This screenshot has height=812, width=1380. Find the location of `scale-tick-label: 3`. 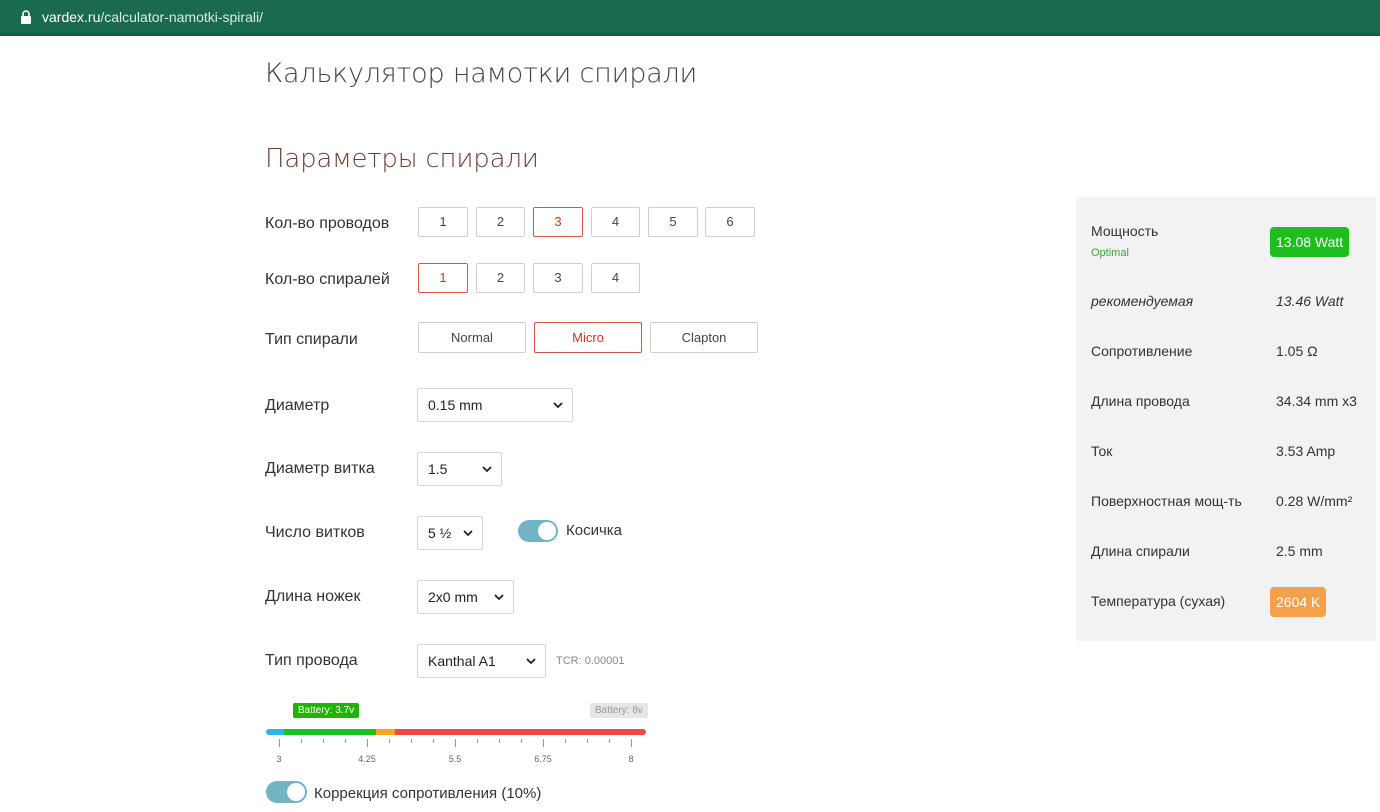

scale-tick-label: 3 is located at coordinates (279, 759).